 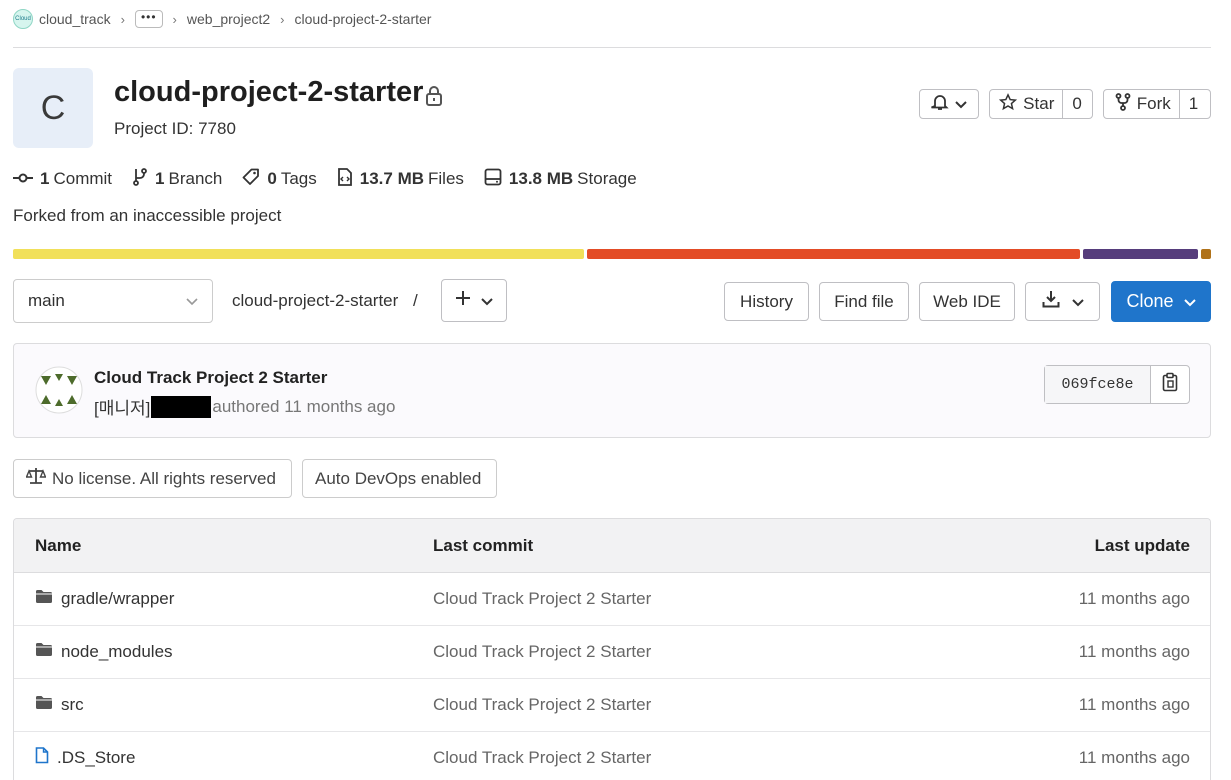 What do you see at coordinates (117, 599) in the screenshot?
I see `file-name: gradle/wrapper` at bounding box center [117, 599].